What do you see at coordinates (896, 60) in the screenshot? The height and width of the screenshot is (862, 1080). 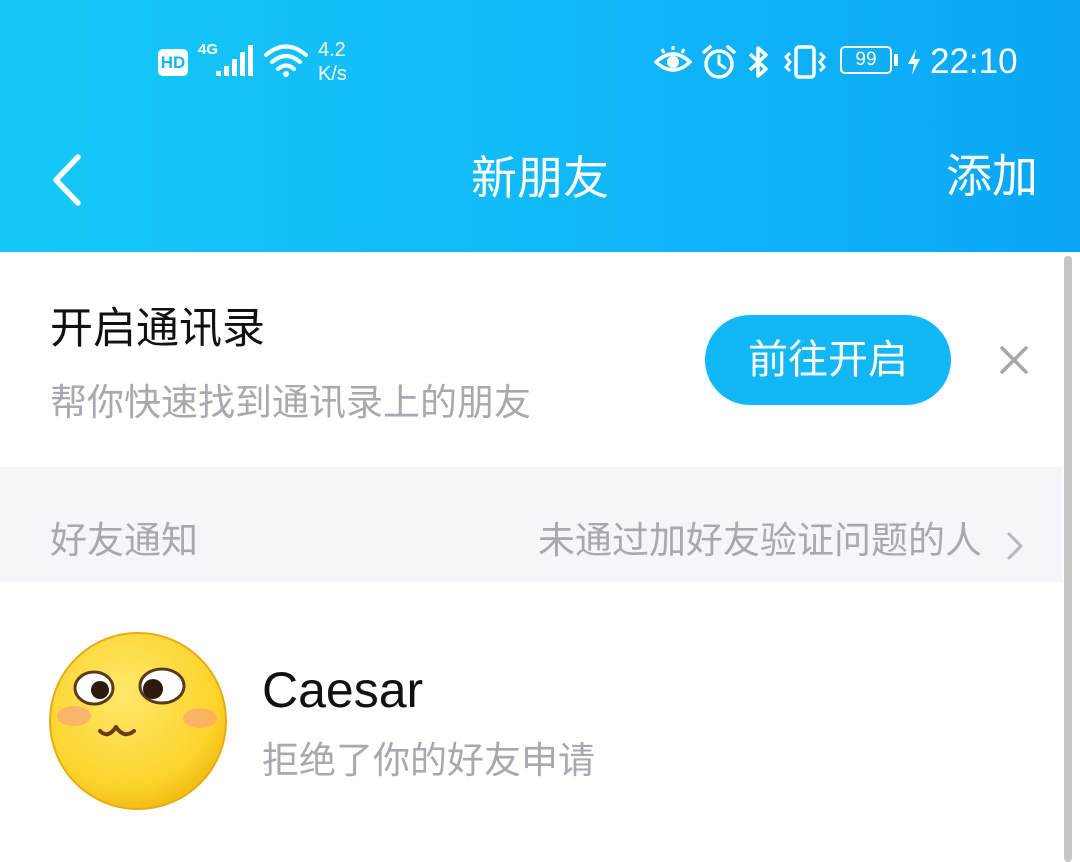 I see `battery-tip` at bounding box center [896, 60].